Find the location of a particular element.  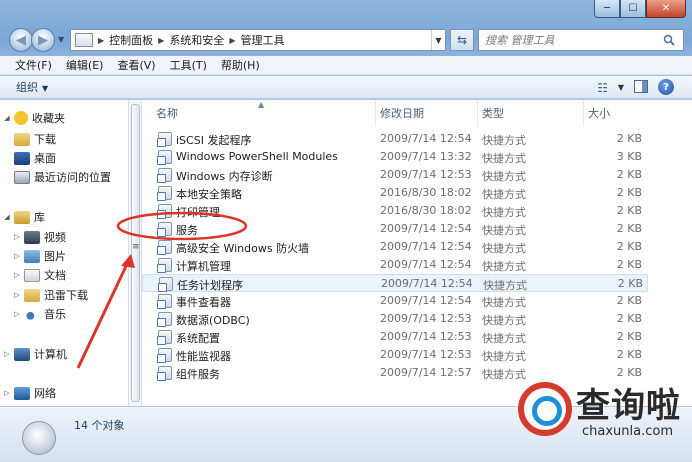

table-row: iSCSI 发起程序 2009/7/14 12:54 快捷方式 2 KB is located at coordinates (395, 139).